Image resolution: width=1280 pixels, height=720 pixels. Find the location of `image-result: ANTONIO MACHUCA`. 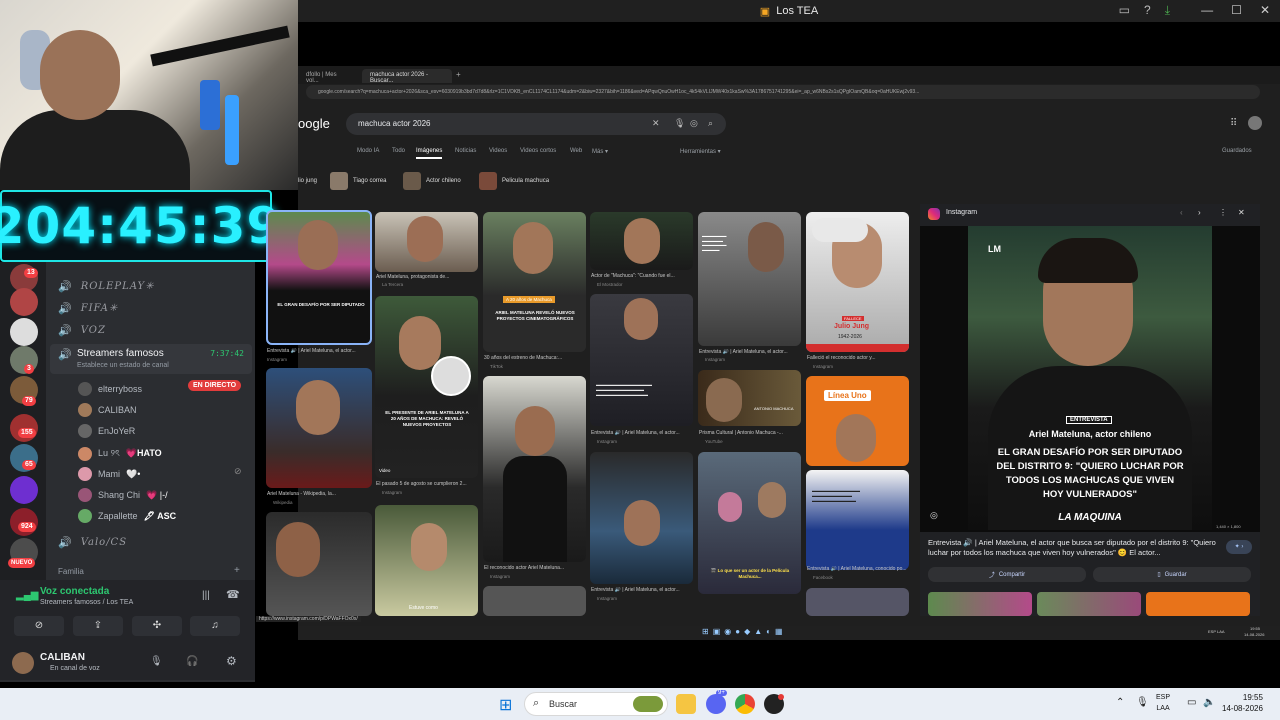

image-result: ANTONIO MACHUCA is located at coordinates (749, 398).